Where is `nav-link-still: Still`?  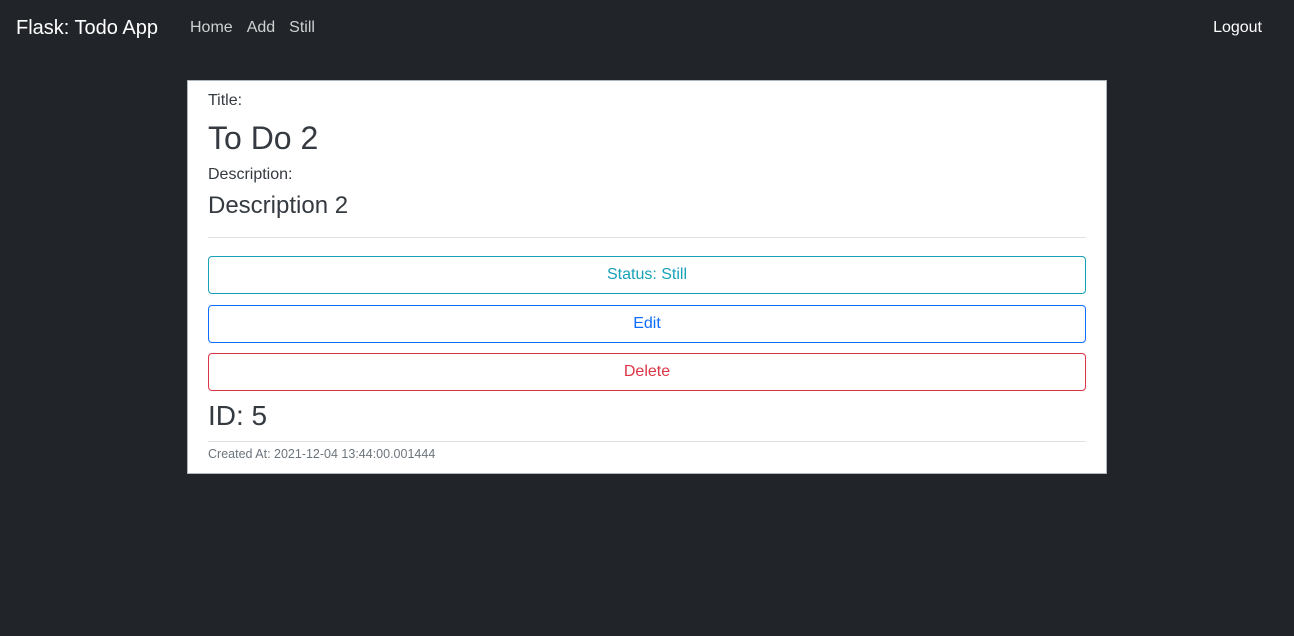 nav-link-still: Still is located at coordinates (302, 28).